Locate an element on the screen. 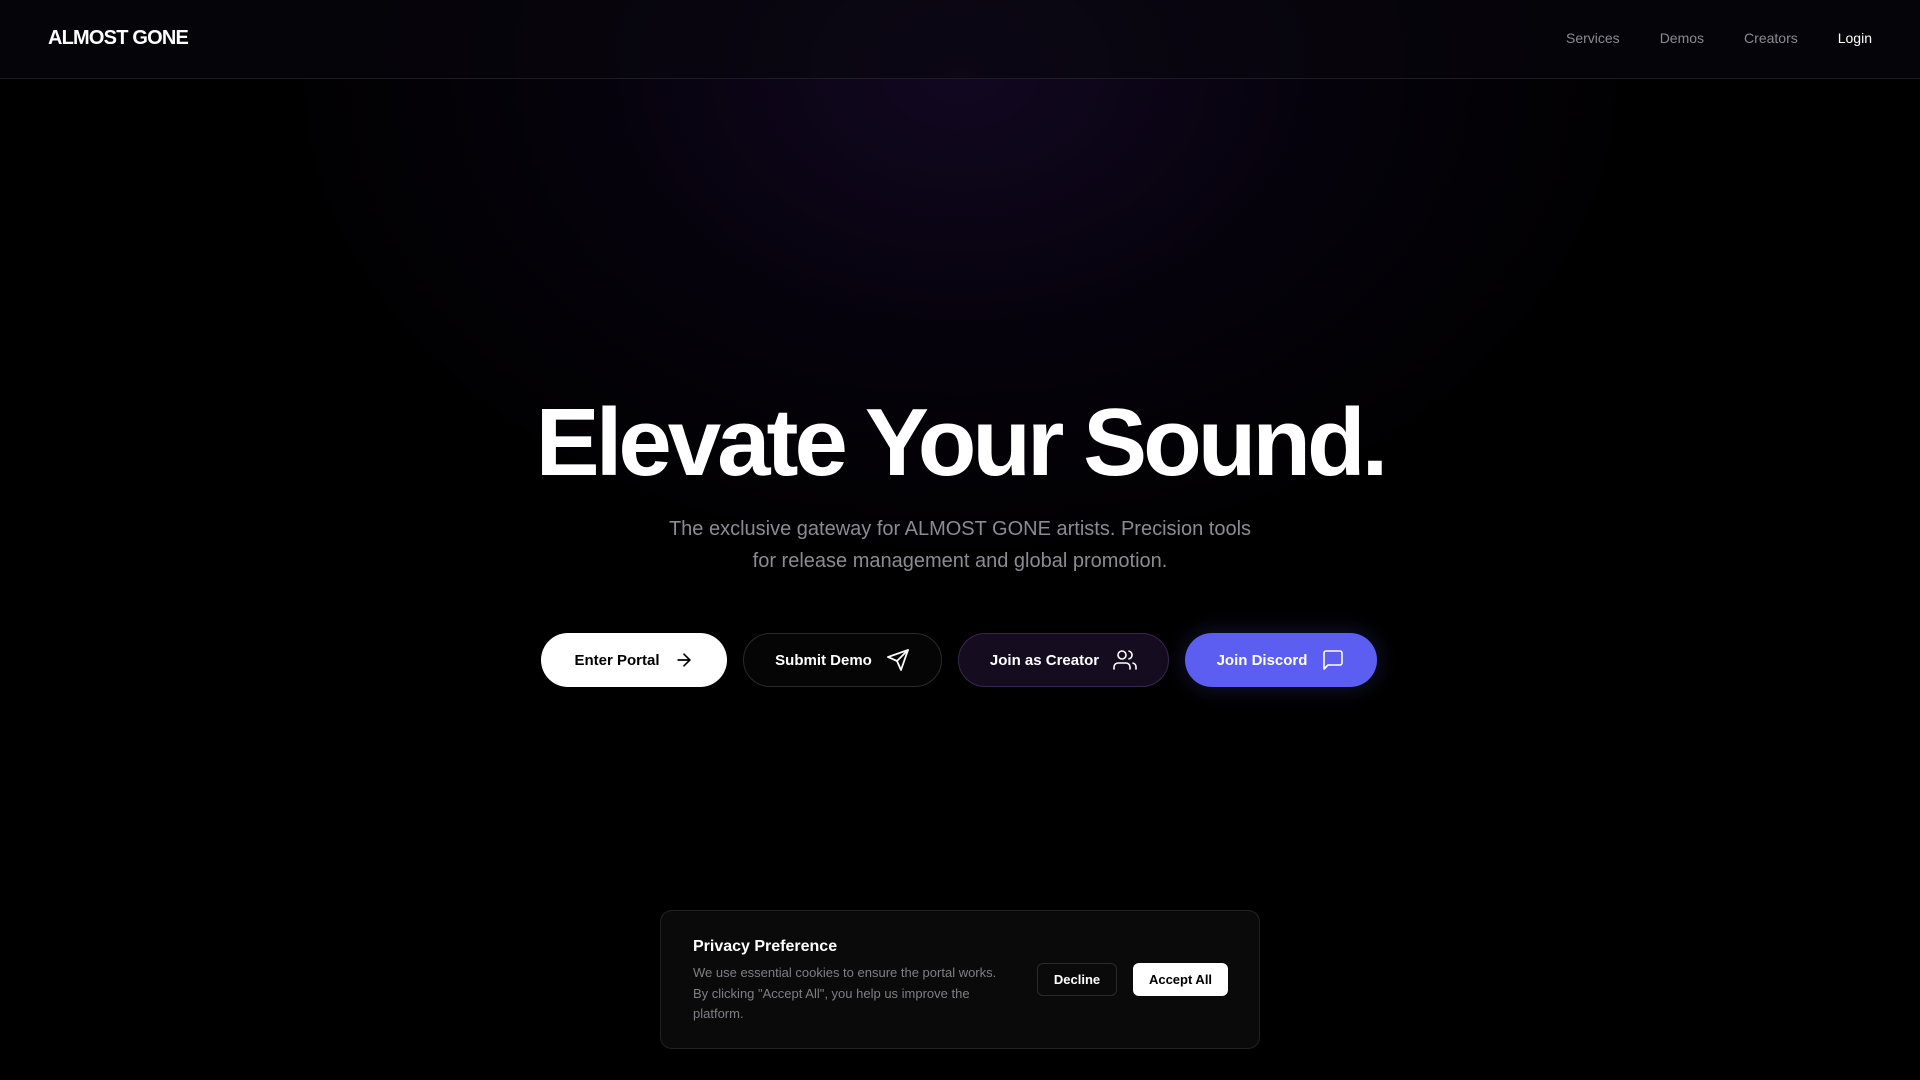  nav-login-link: Login is located at coordinates (1855, 38).